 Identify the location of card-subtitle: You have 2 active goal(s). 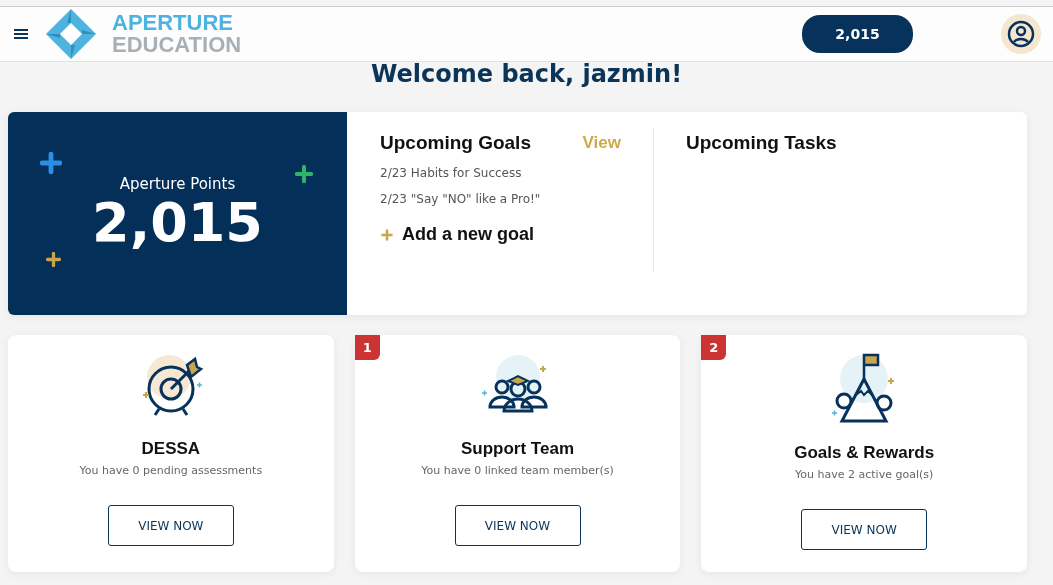
(864, 474).